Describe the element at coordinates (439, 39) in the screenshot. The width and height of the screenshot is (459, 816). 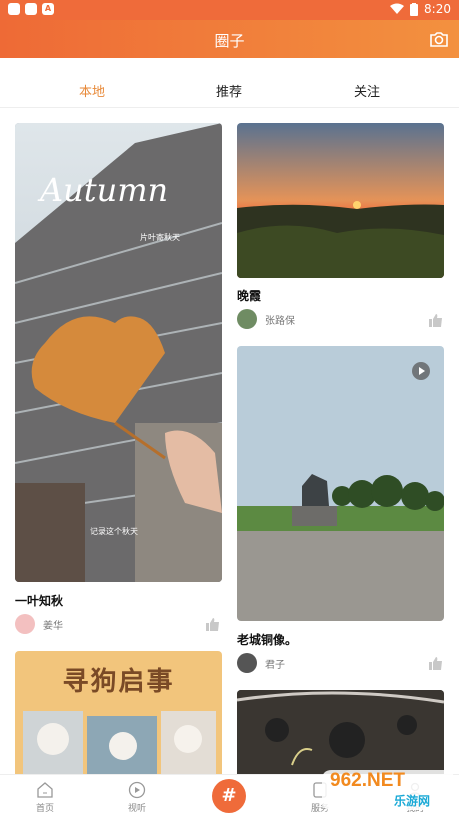
I see `camera-icon` at that location.